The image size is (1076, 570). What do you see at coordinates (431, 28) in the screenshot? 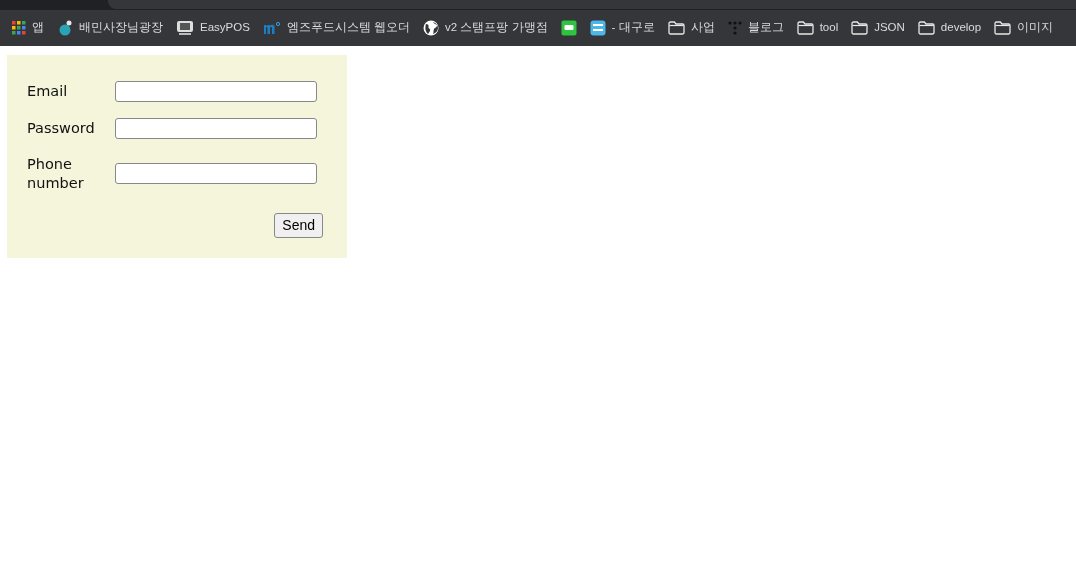
I see `globe-icon` at bounding box center [431, 28].